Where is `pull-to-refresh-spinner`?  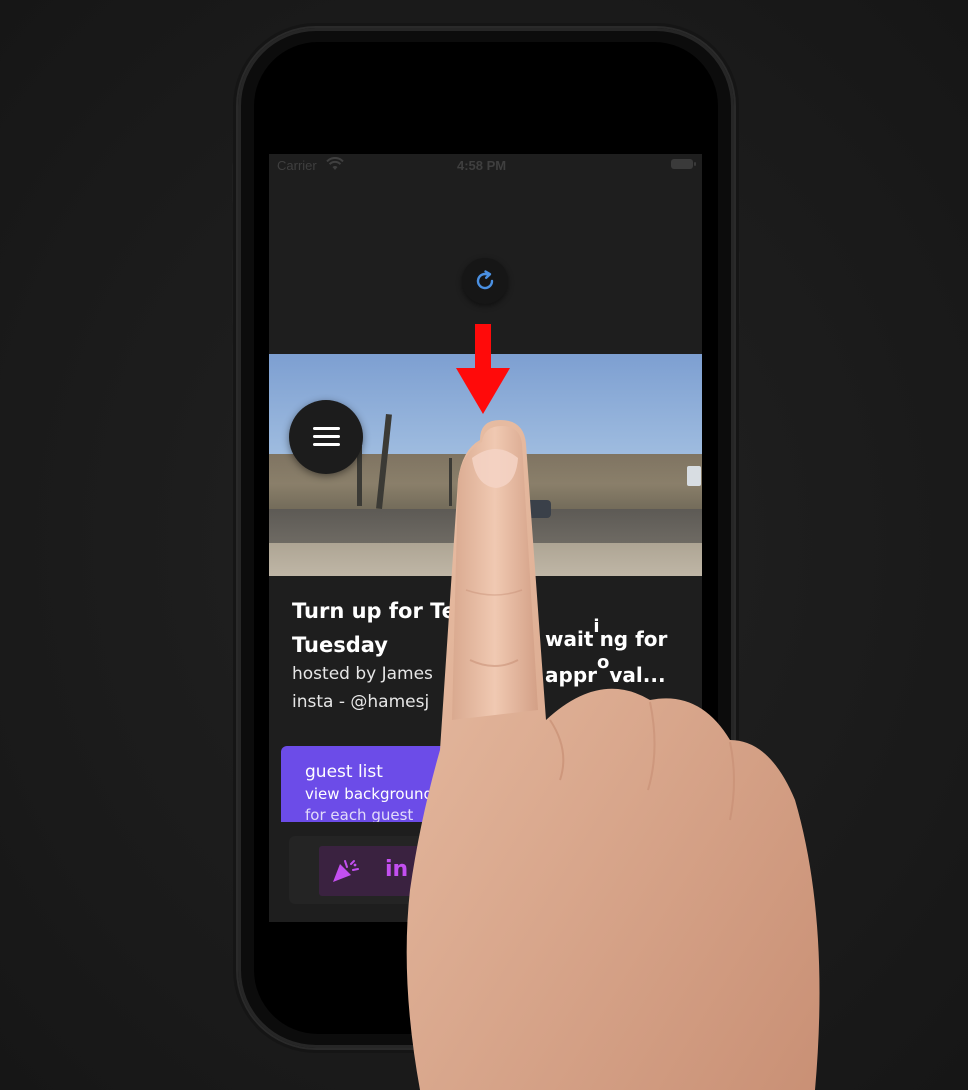
pull-to-refresh-spinner is located at coordinates (485, 281).